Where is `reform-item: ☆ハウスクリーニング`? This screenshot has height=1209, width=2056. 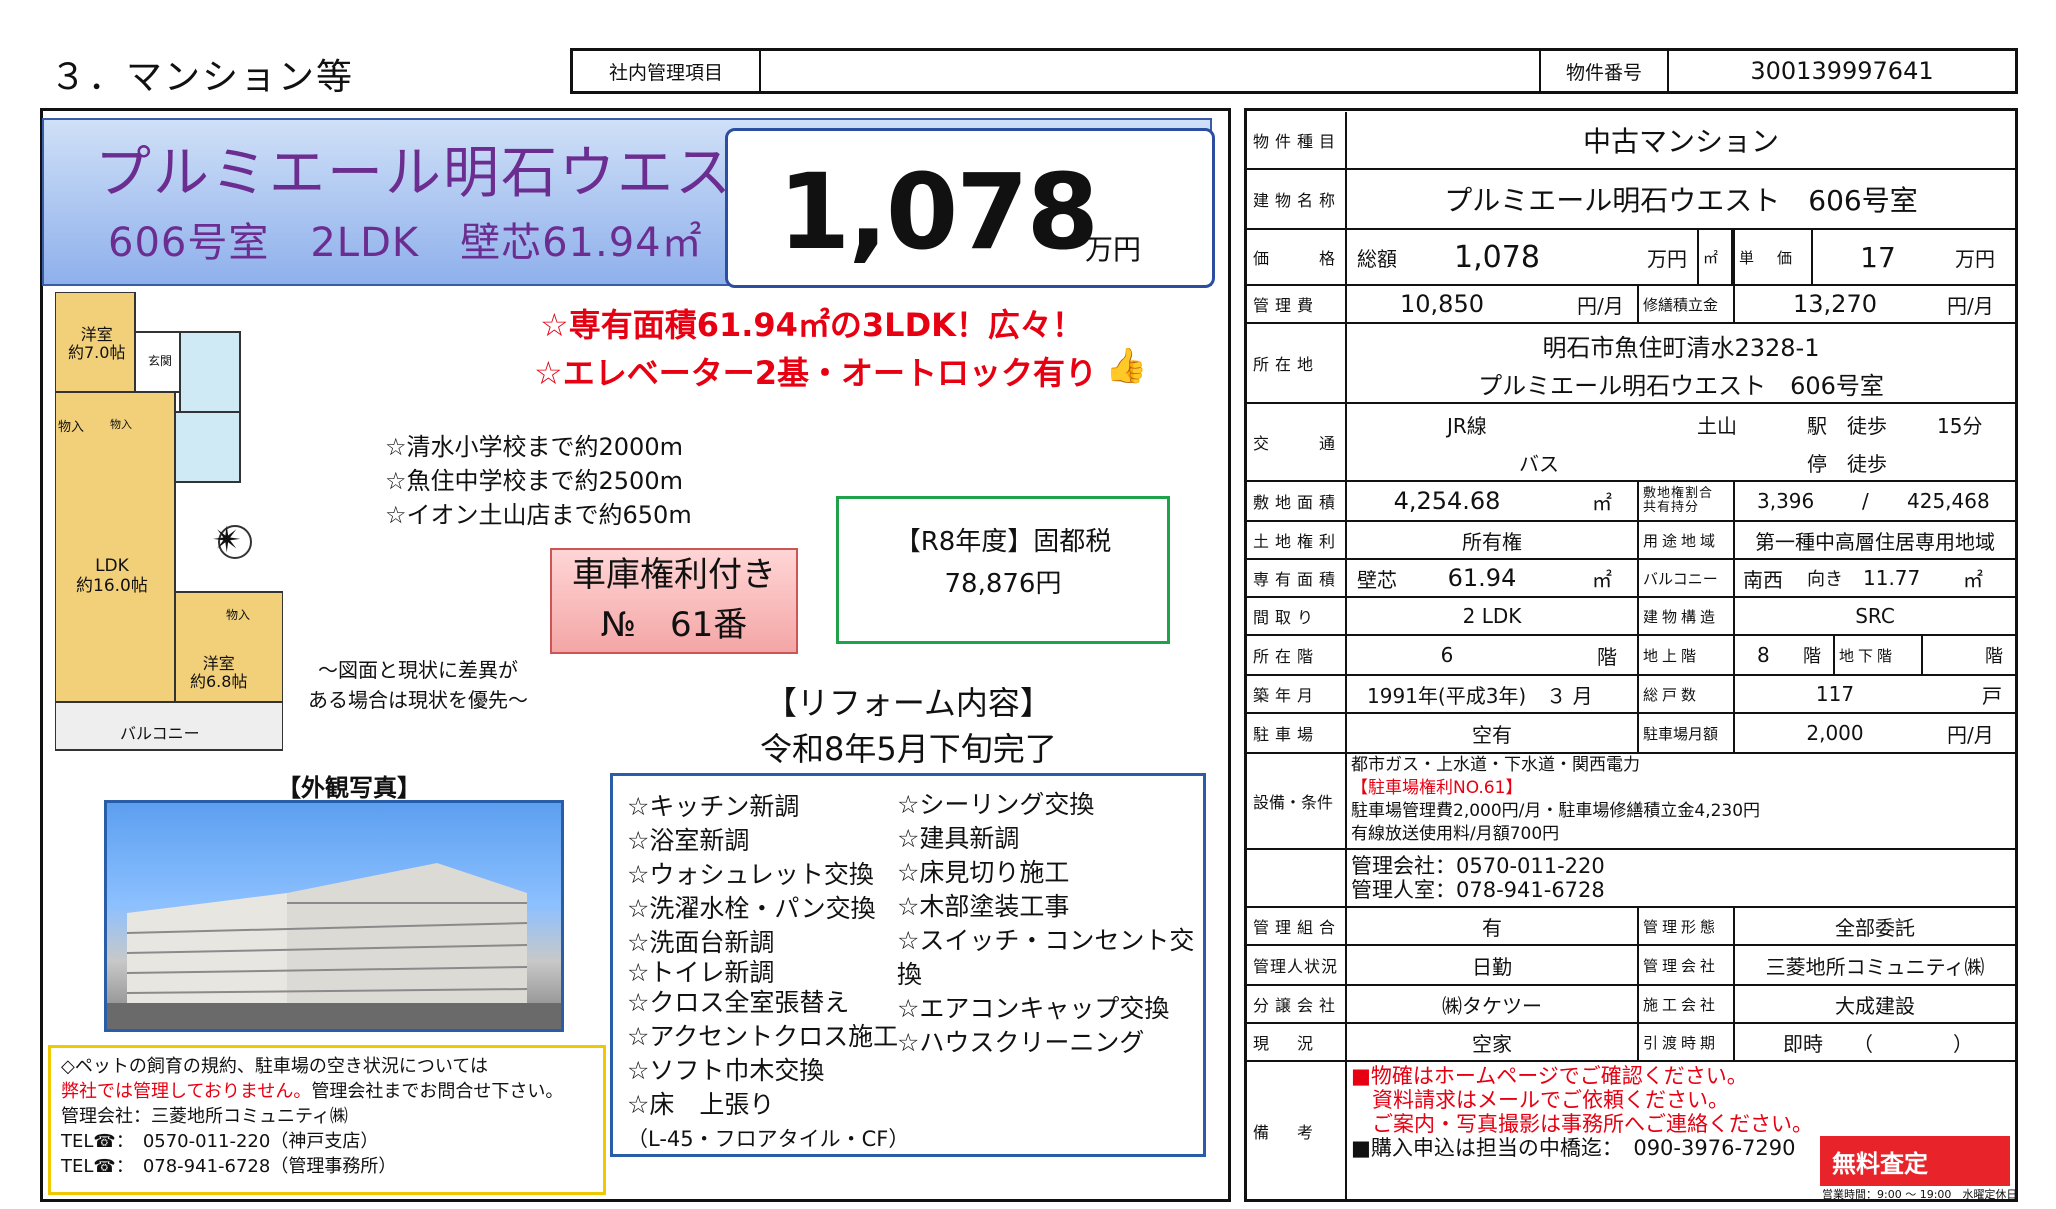 reform-item: ☆ハウスクリーニング is located at coordinates (1021, 1042).